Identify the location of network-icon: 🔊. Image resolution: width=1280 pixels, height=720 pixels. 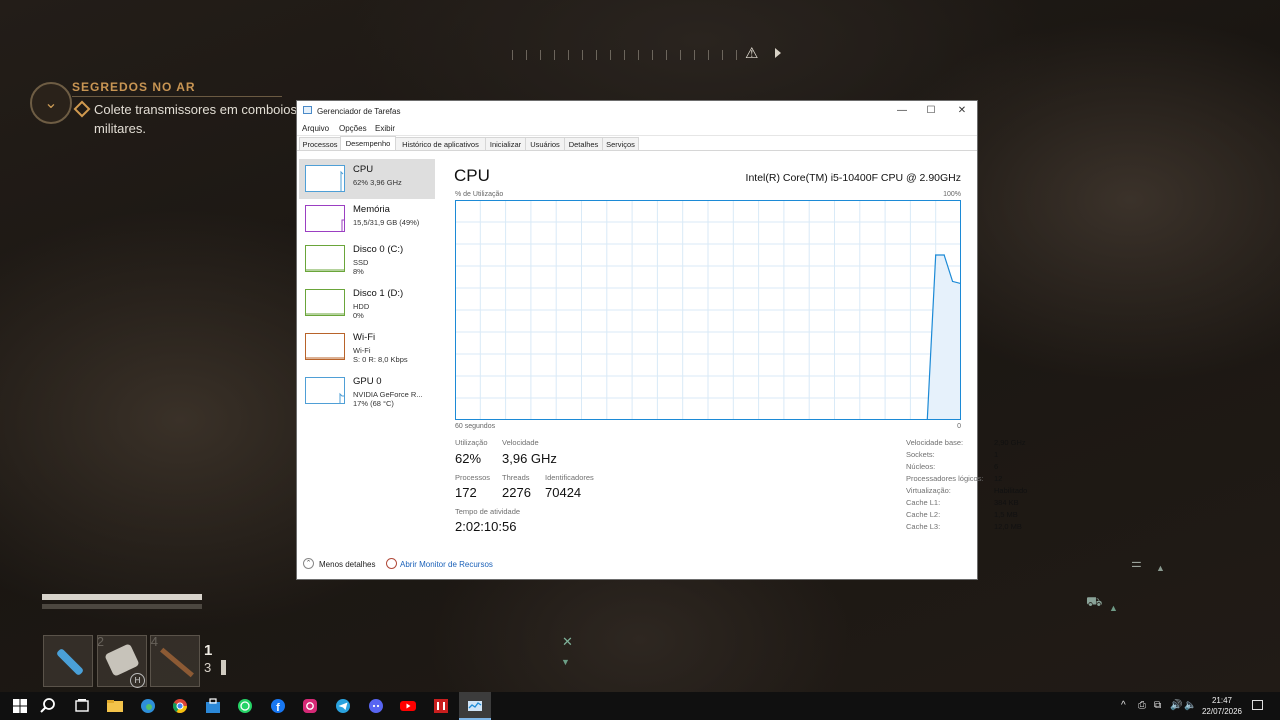
(1176, 705).